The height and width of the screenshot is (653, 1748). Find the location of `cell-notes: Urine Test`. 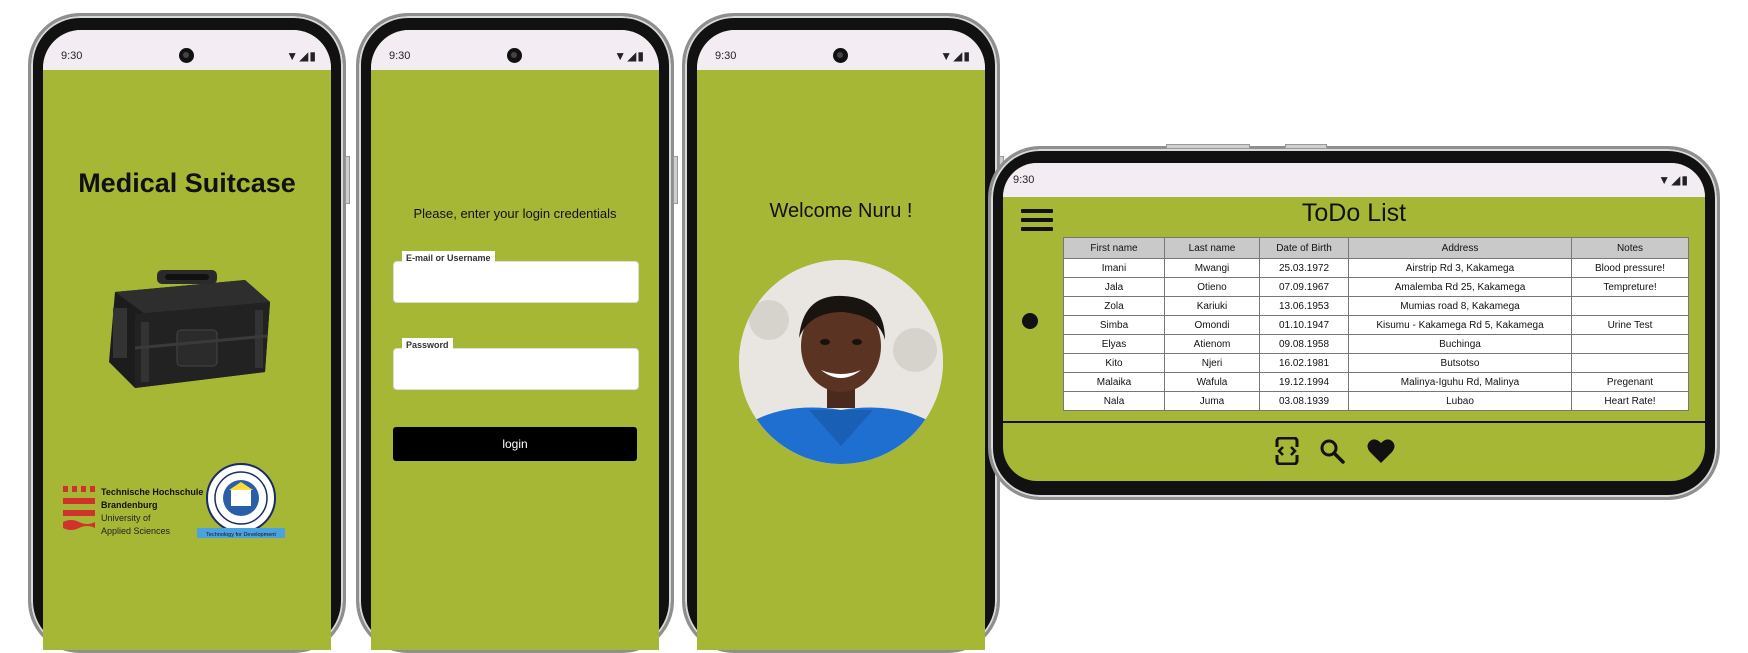

cell-notes: Urine Test is located at coordinates (1630, 325).